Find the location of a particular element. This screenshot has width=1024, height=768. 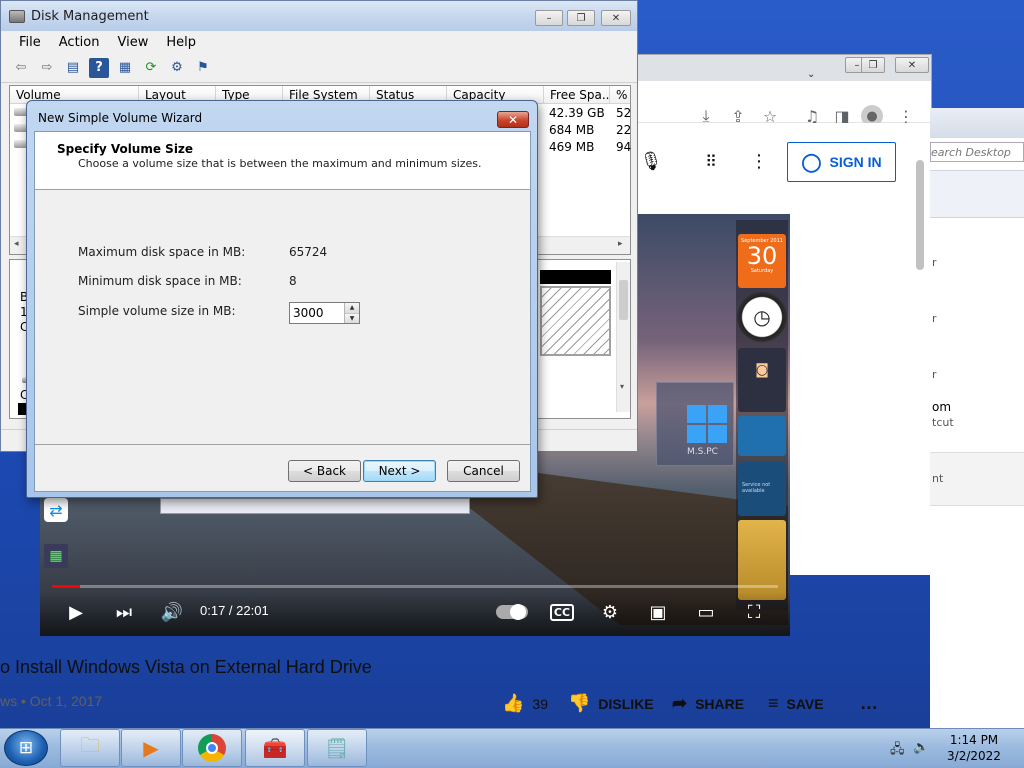

rescan-disks-icon: ⚑ is located at coordinates (203, 68).